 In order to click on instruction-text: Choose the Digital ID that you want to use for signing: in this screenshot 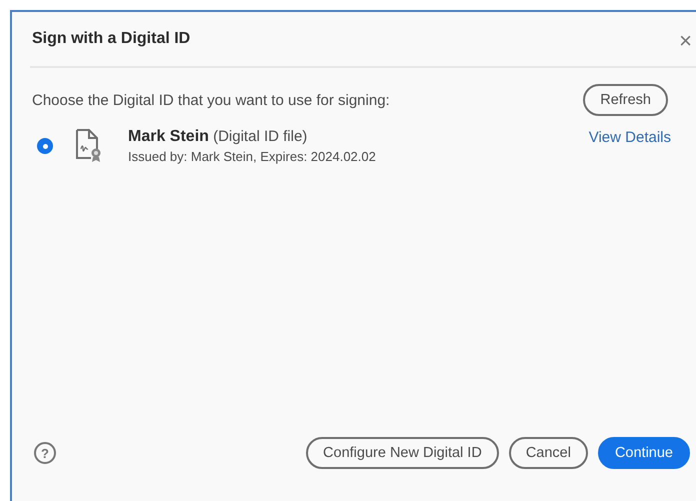, I will do `click(211, 100)`.